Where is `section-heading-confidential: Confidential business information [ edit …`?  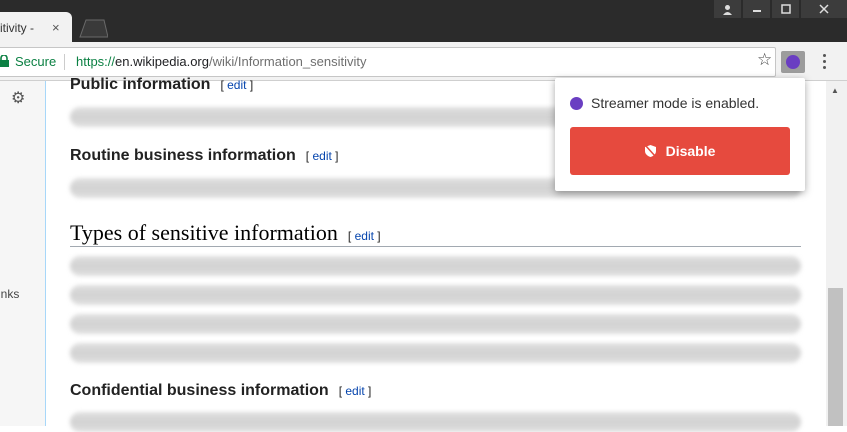 section-heading-confidential: Confidential business information [ edit … is located at coordinates (220, 391).